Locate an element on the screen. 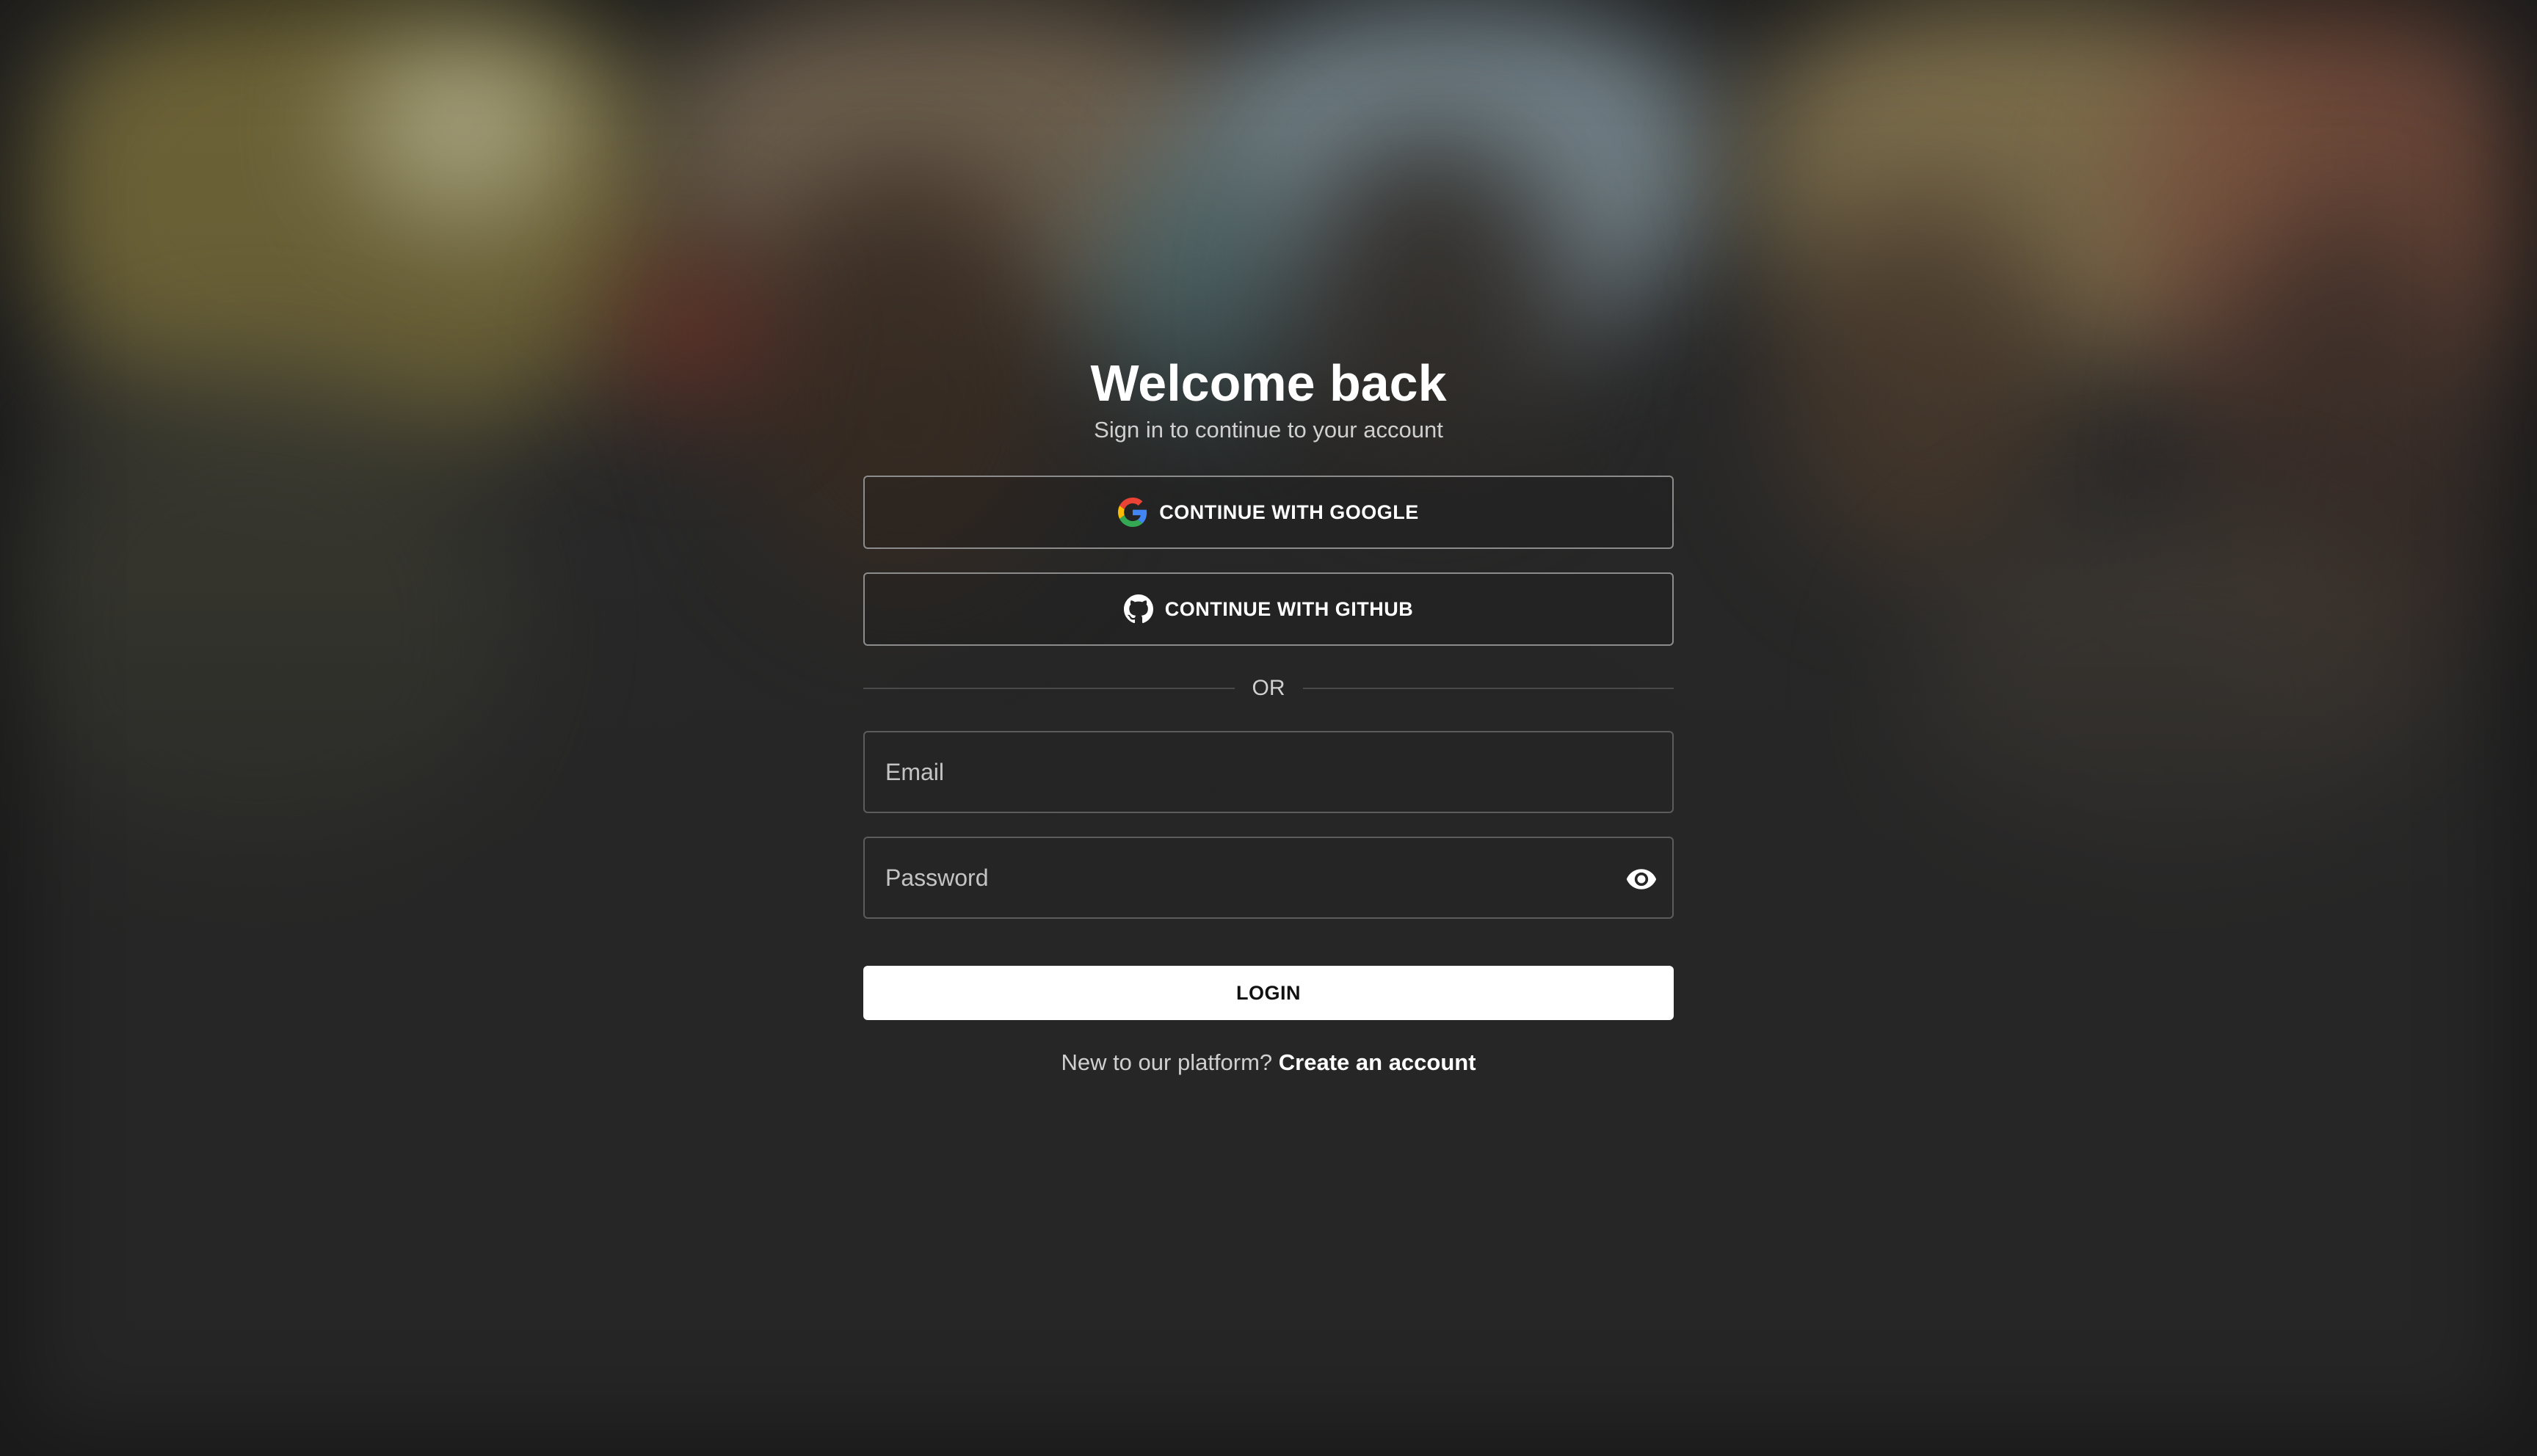  email-input is located at coordinates (1268, 772).